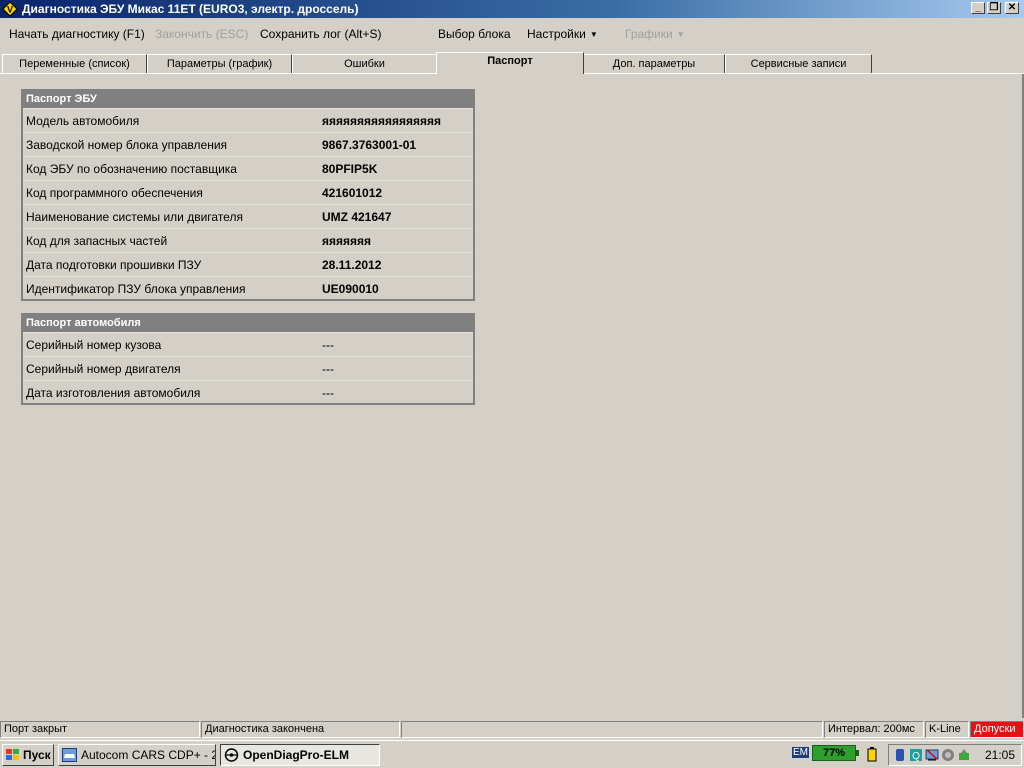  I want to click on table-row: Дата изготовления автомобиля ---, so click(248, 392).